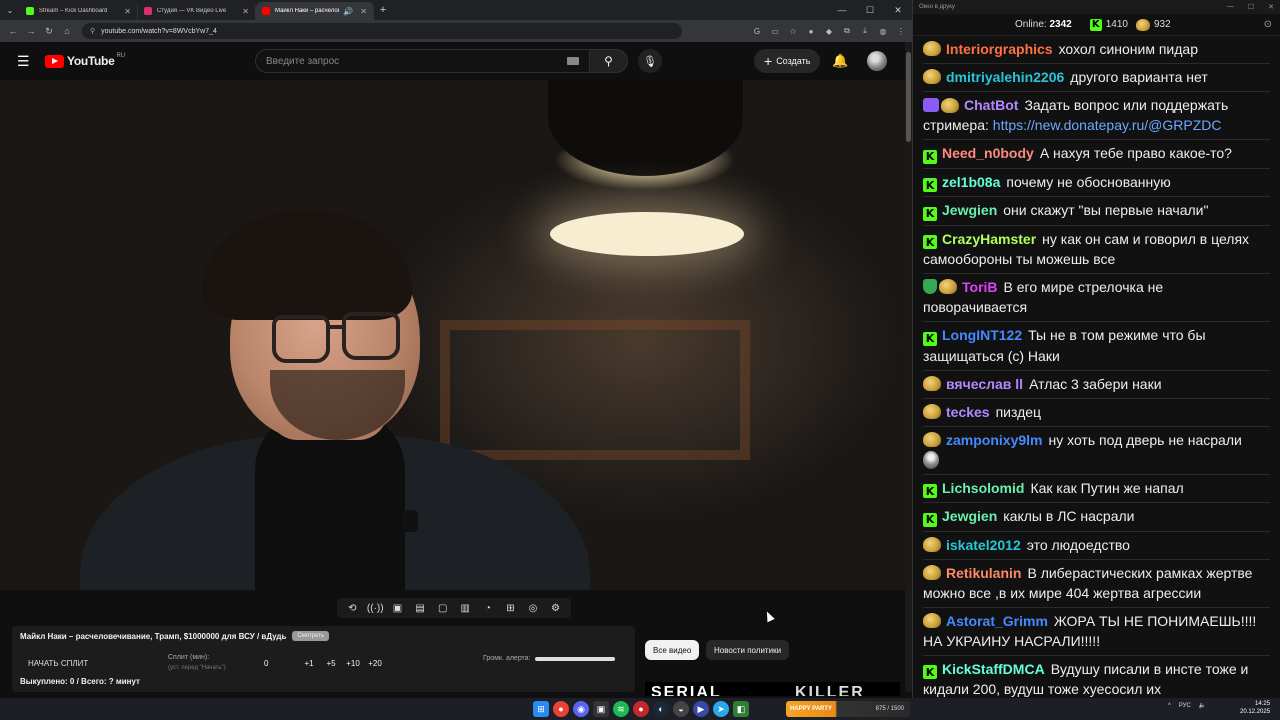 The height and width of the screenshot is (720, 1280). Describe the element at coordinates (49, 31) in the screenshot. I see `reload-icon: ↻` at that location.